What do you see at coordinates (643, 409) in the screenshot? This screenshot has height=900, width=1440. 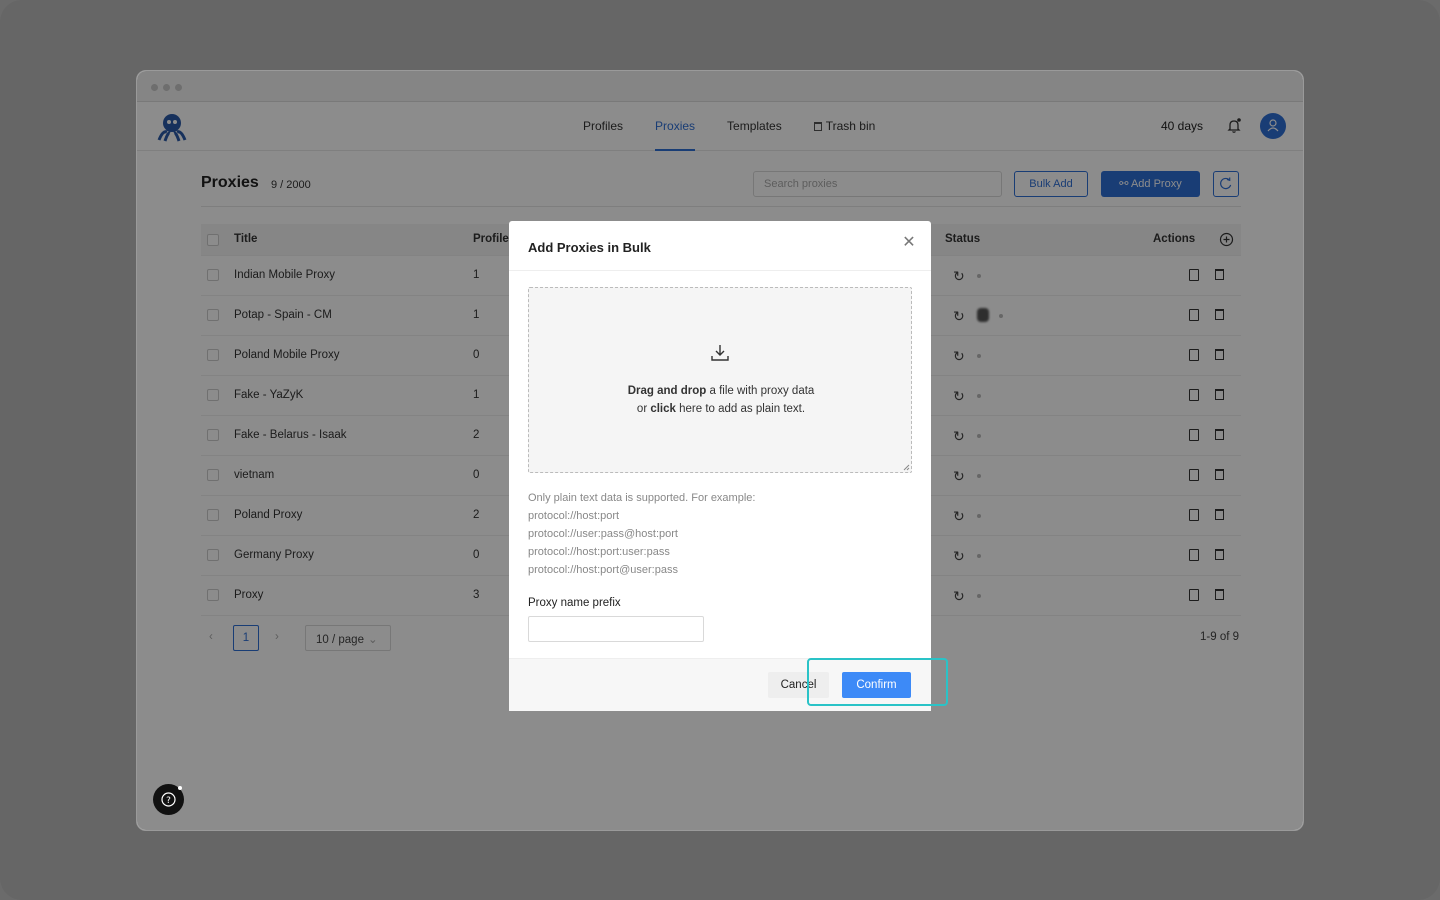 I see `dropzone-text: or` at bounding box center [643, 409].